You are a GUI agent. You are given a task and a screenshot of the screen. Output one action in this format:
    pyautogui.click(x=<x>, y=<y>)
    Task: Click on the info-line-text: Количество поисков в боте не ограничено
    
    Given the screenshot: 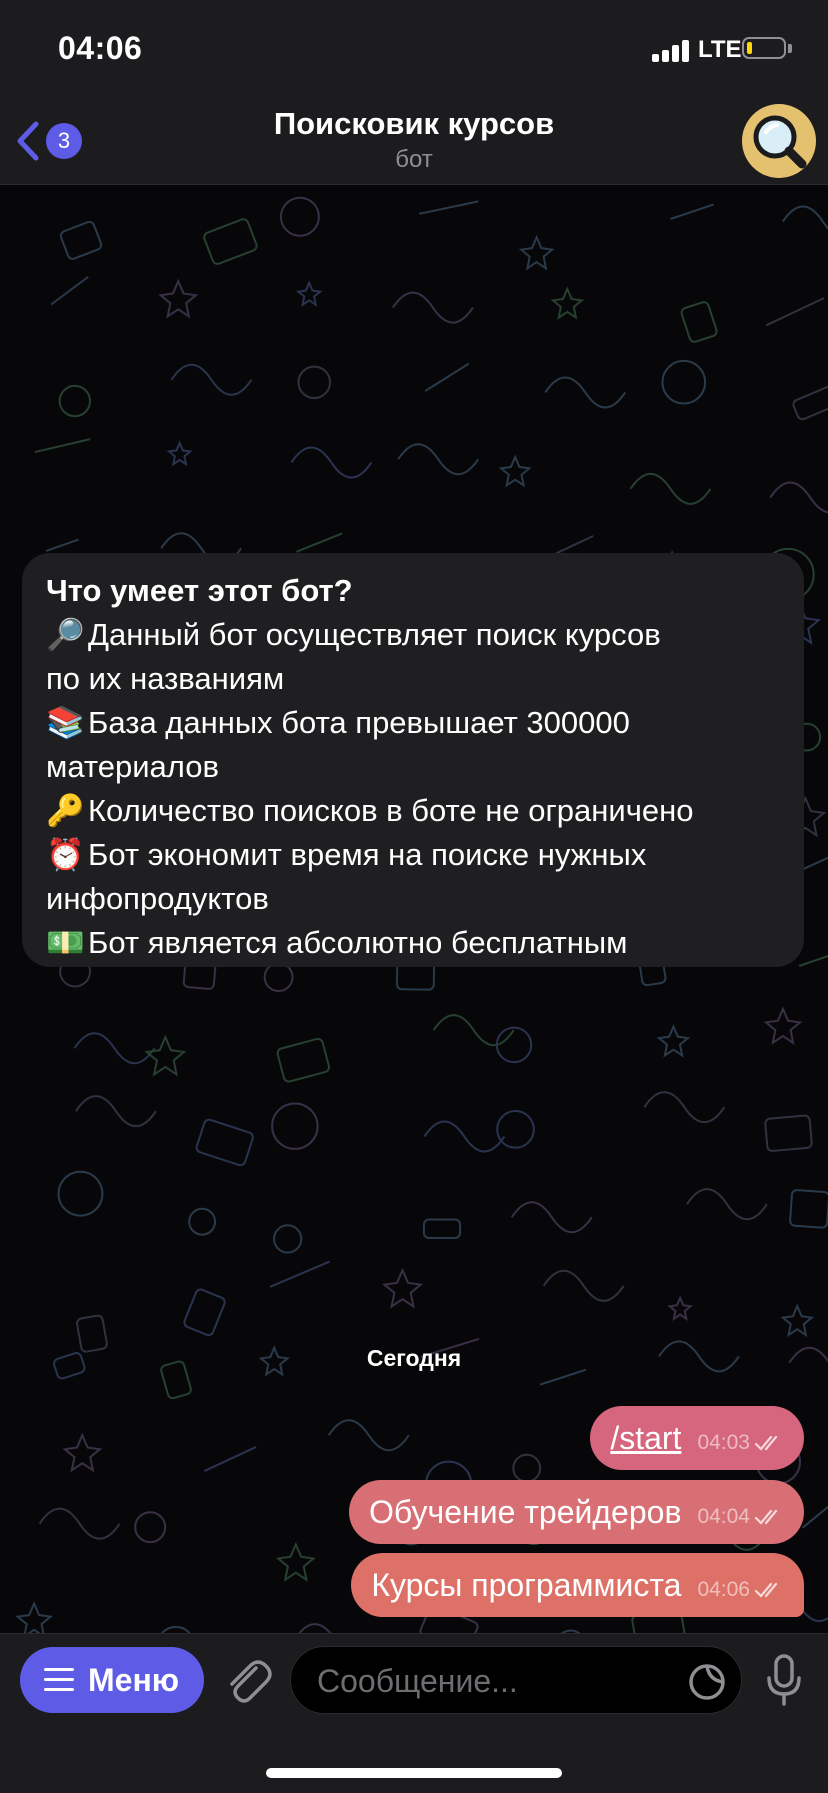 What is the action you would take?
    pyautogui.click(x=391, y=810)
    